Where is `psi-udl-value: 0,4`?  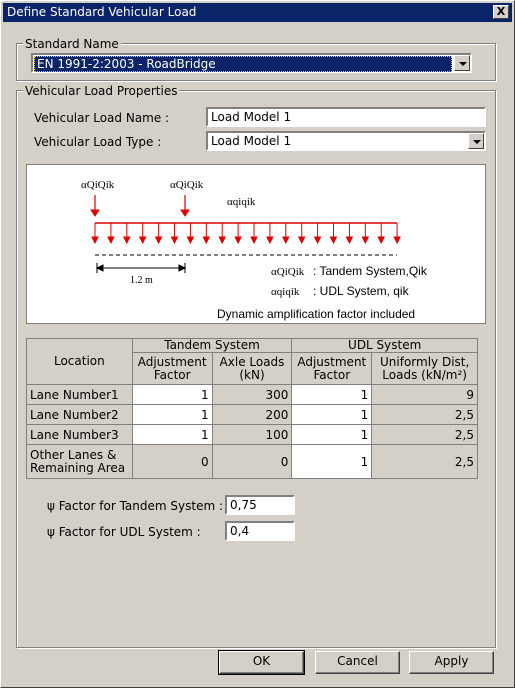 psi-udl-value: 0,4 is located at coordinates (240, 531).